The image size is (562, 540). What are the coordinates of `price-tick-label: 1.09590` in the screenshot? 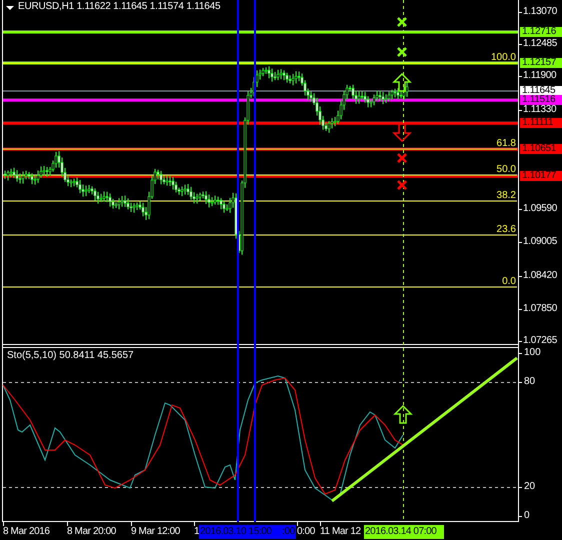 It's located at (540, 209).